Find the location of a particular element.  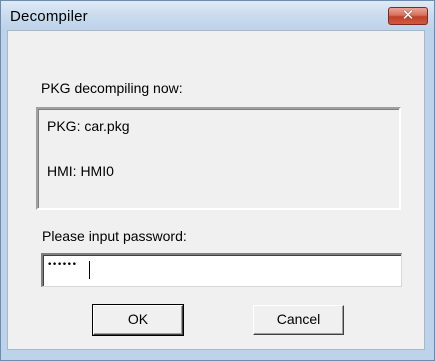

title-bar: Decompiler ✕ is located at coordinates (217, 16).